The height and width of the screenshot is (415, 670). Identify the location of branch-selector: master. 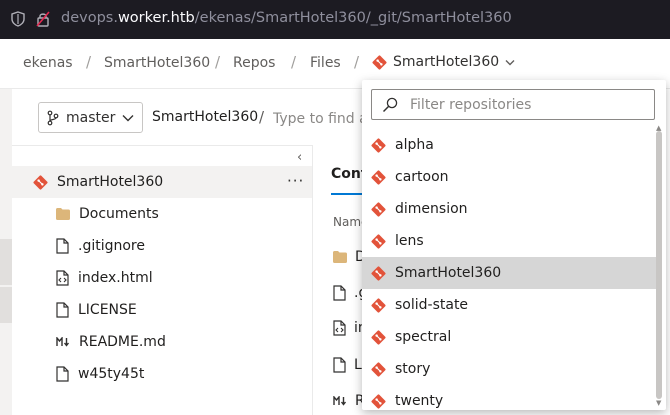
(90, 117).